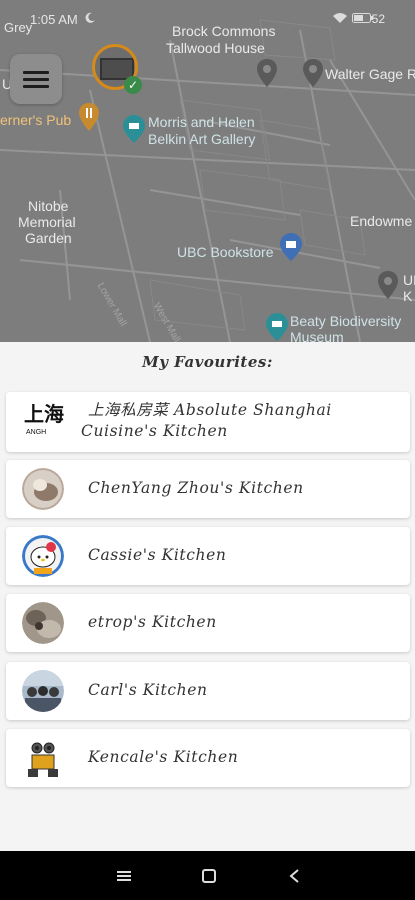  What do you see at coordinates (152, 622) in the screenshot?
I see `favourite-name: etrop's Kitchen` at bounding box center [152, 622].